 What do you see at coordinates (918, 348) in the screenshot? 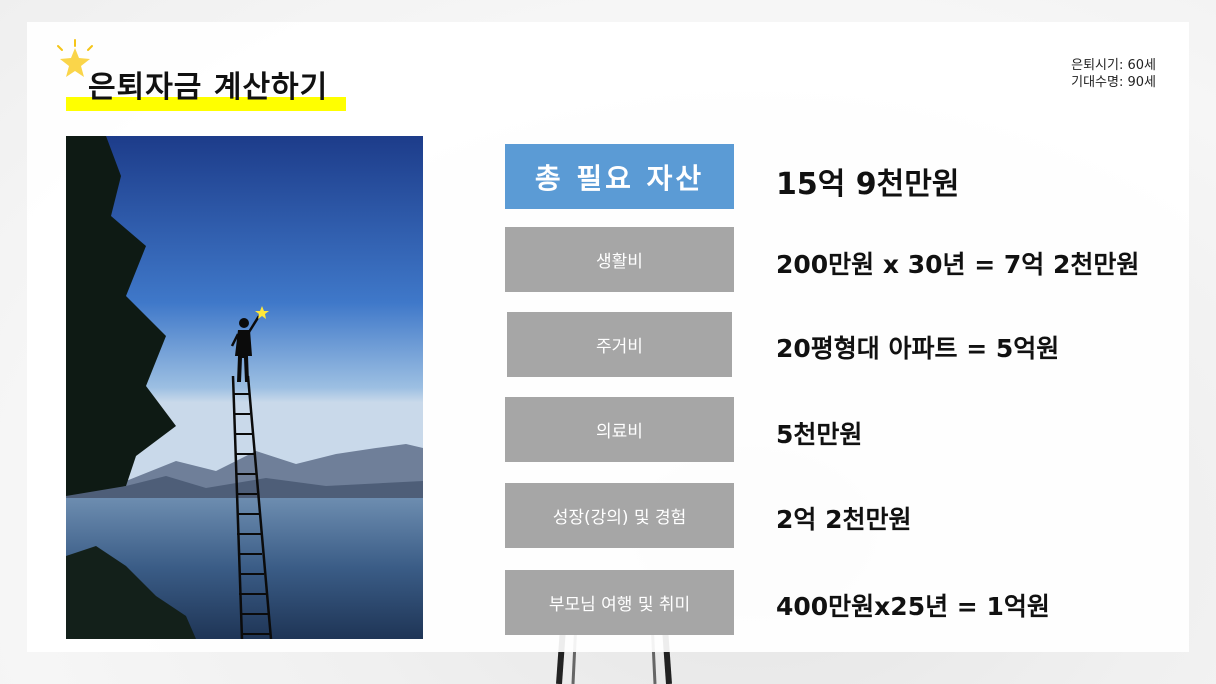
I see `housing-cost-value: 20평형대 아파트 = 5억원` at bounding box center [918, 348].